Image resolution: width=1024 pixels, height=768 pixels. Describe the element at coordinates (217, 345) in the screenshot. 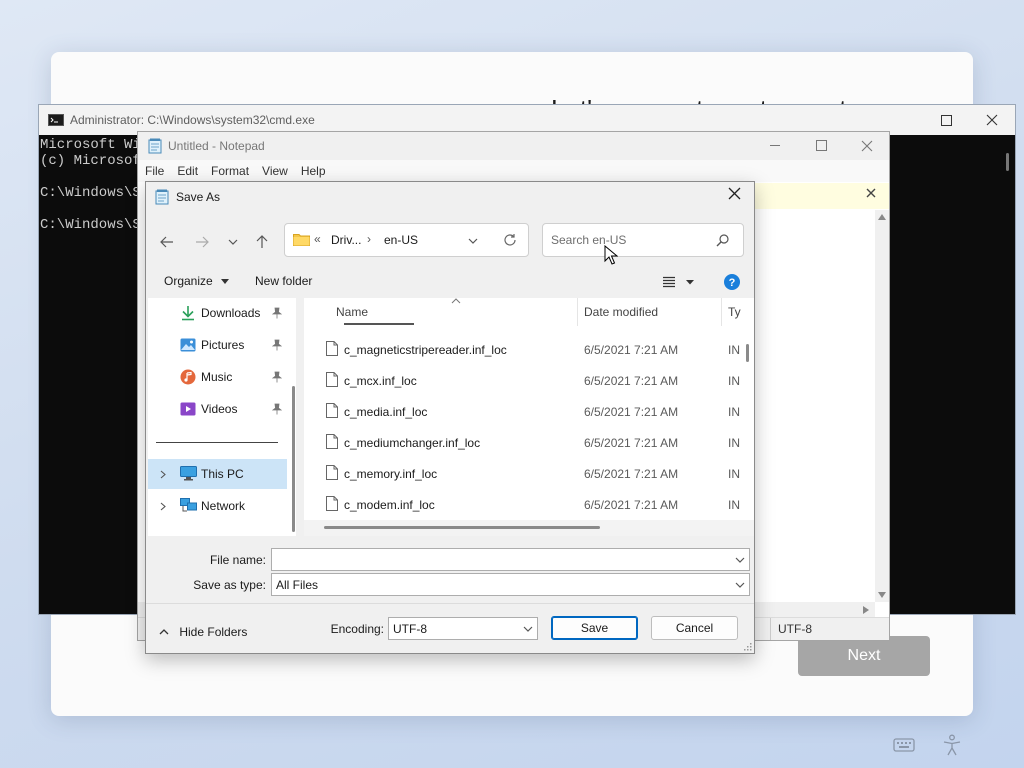

I see `nav-item-pictures: Pictures` at that location.